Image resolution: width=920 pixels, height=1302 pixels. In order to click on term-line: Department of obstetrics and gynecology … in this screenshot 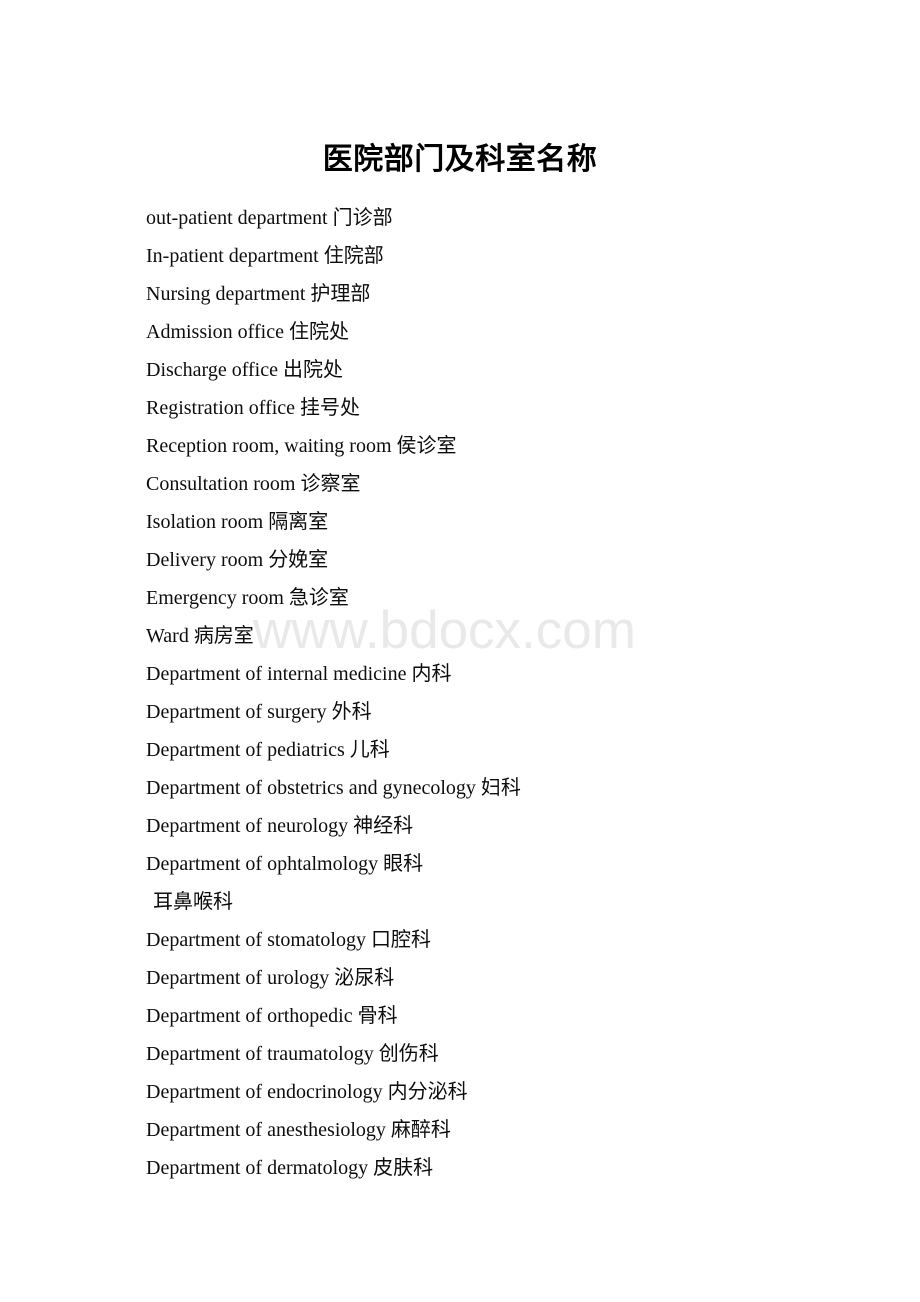, I will do `click(333, 788)`.